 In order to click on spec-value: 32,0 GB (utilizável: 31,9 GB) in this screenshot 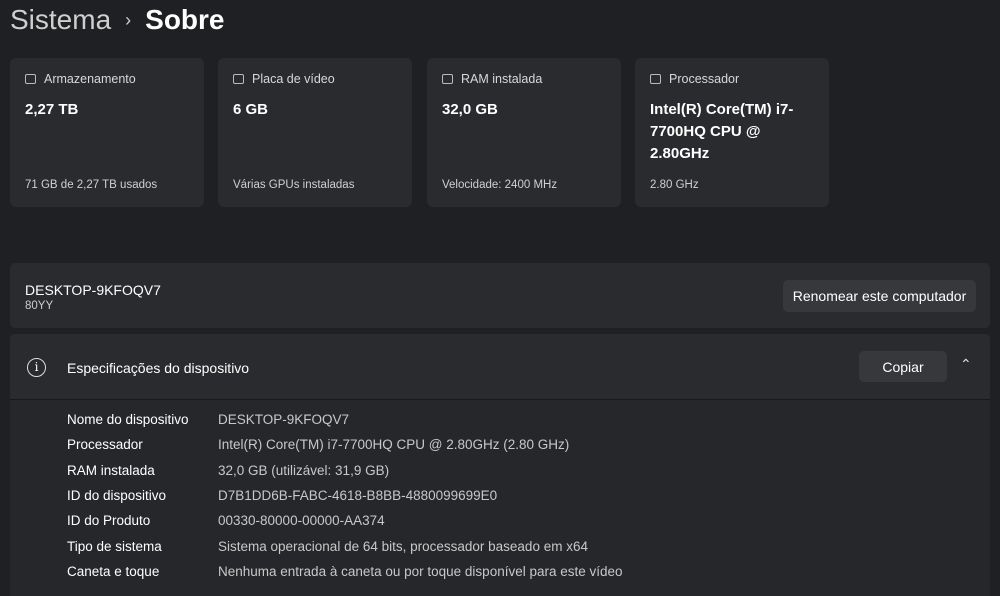, I will do `click(304, 470)`.